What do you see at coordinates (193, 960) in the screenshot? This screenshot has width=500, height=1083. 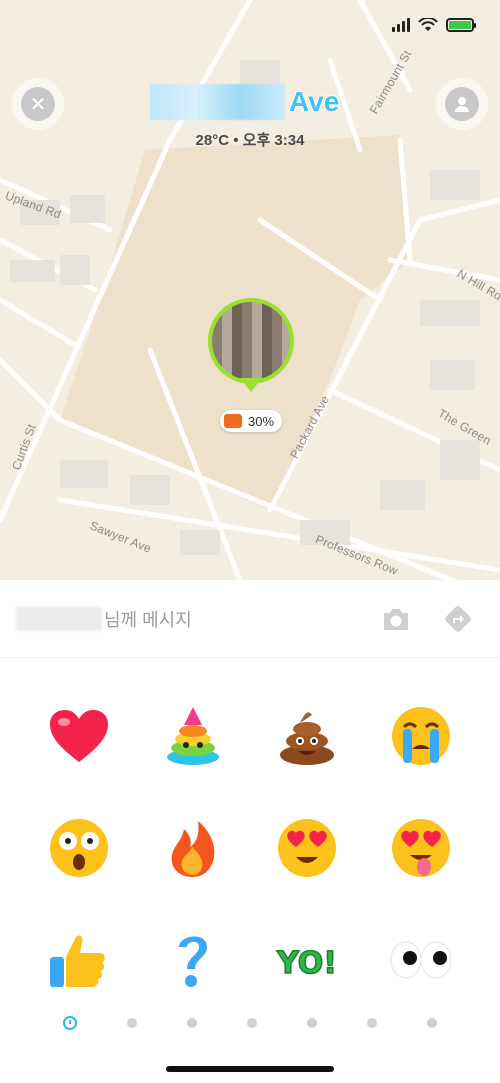 I see `emoji-question-mark` at bounding box center [193, 960].